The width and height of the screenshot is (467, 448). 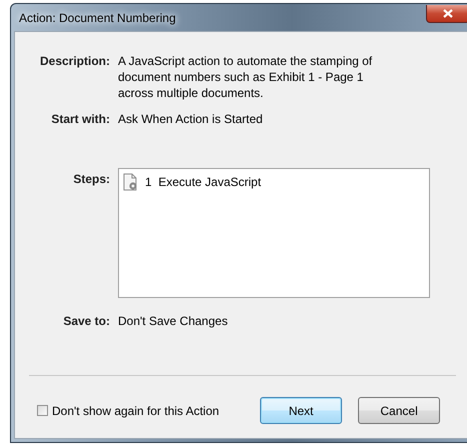 What do you see at coordinates (136, 411) in the screenshot?
I see `checkbox-label: Don't show again for this Action` at bounding box center [136, 411].